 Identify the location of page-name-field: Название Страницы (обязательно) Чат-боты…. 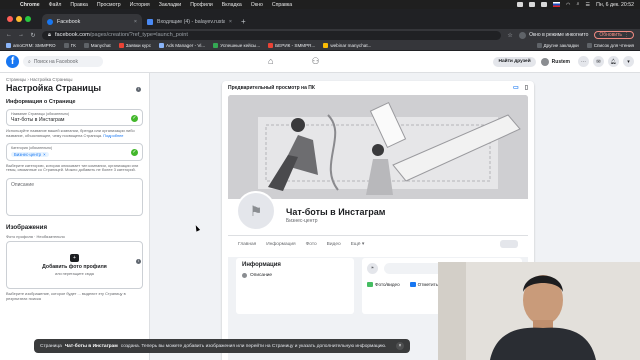
(74, 117).